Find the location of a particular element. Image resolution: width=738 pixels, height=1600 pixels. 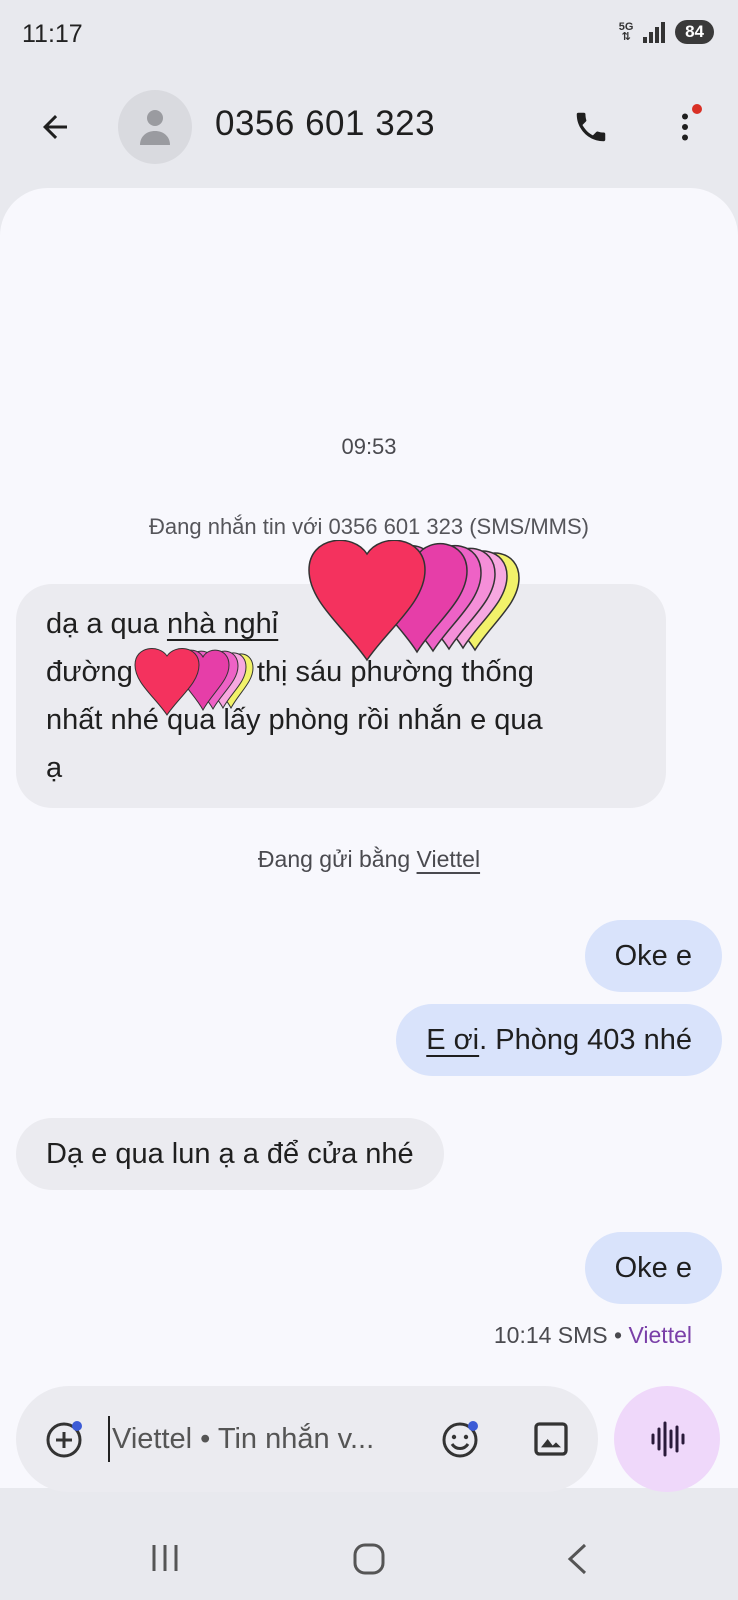

message-text: thị sáu phường thống is located at coordinates (395, 672).